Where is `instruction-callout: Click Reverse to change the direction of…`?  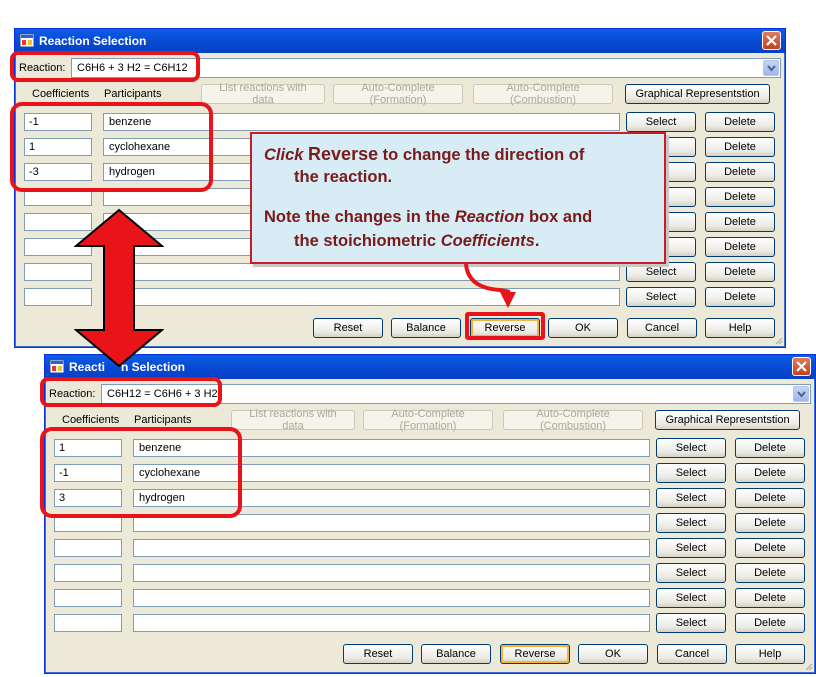 instruction-callout: Click Reverse to change the direction of… is located at coordinates (458, 198).